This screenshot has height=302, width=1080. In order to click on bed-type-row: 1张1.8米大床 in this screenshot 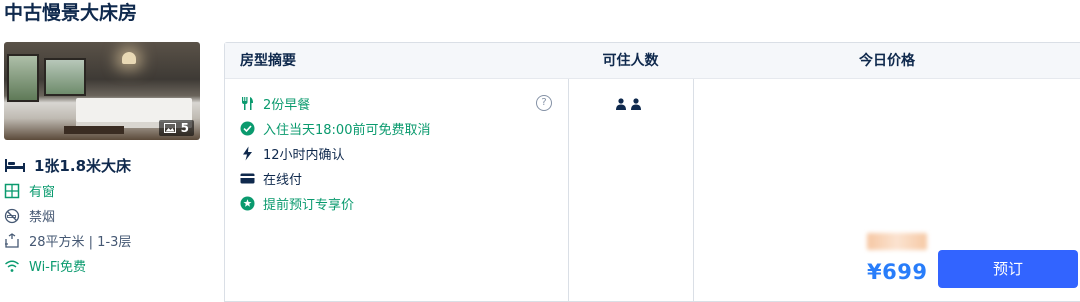, I will do `click(103, 165)`.